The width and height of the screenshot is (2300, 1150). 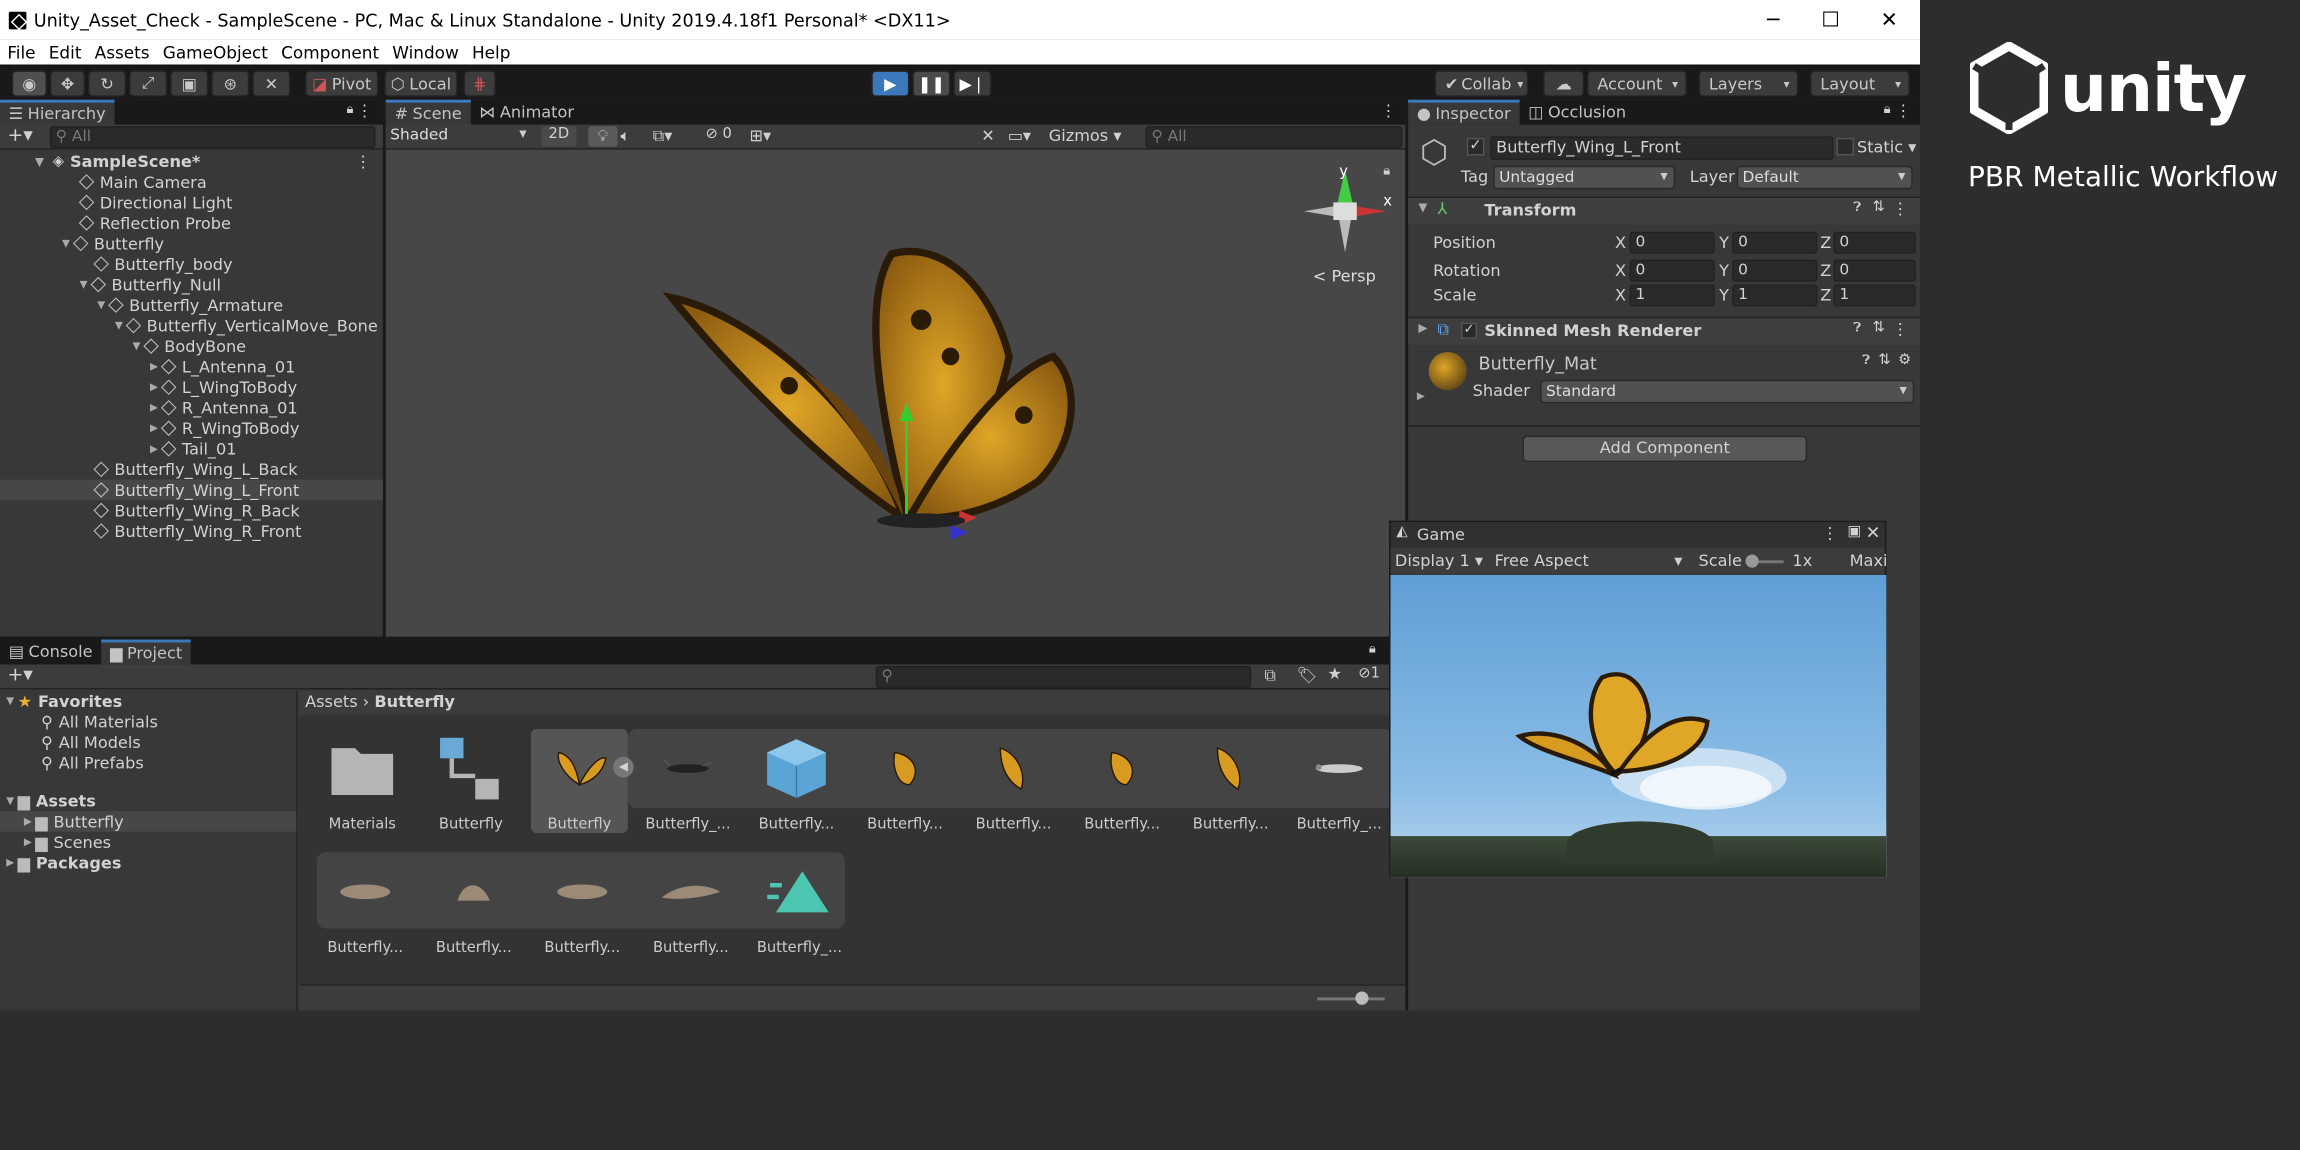 I want to click on scene-menu-icon: ⋮, so click(x=363, y=161).